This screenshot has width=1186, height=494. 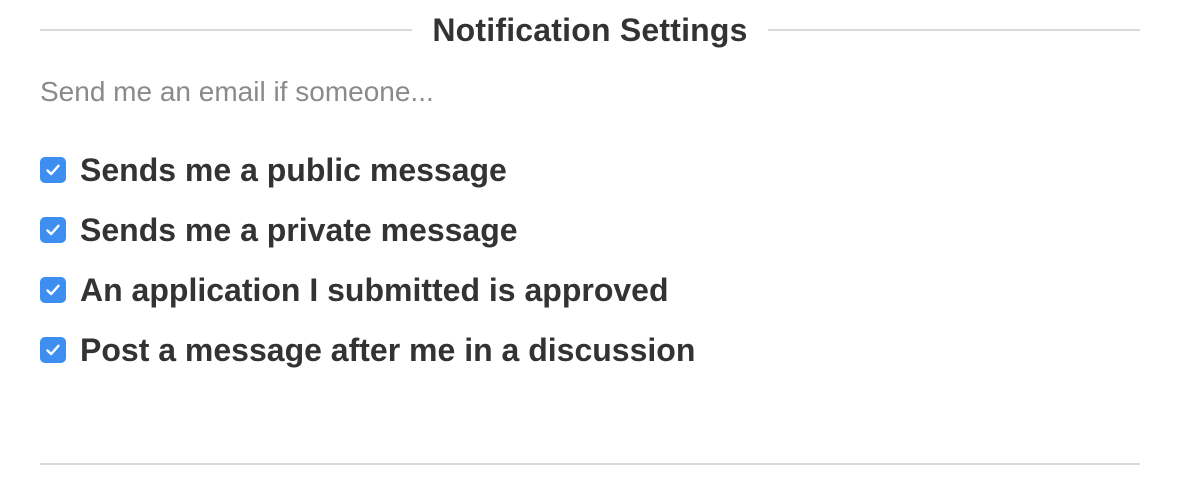 What do you see at coordinates (953, 30) in the screenshot?
I see `header-divider-right` at bounding box center [953, 30].